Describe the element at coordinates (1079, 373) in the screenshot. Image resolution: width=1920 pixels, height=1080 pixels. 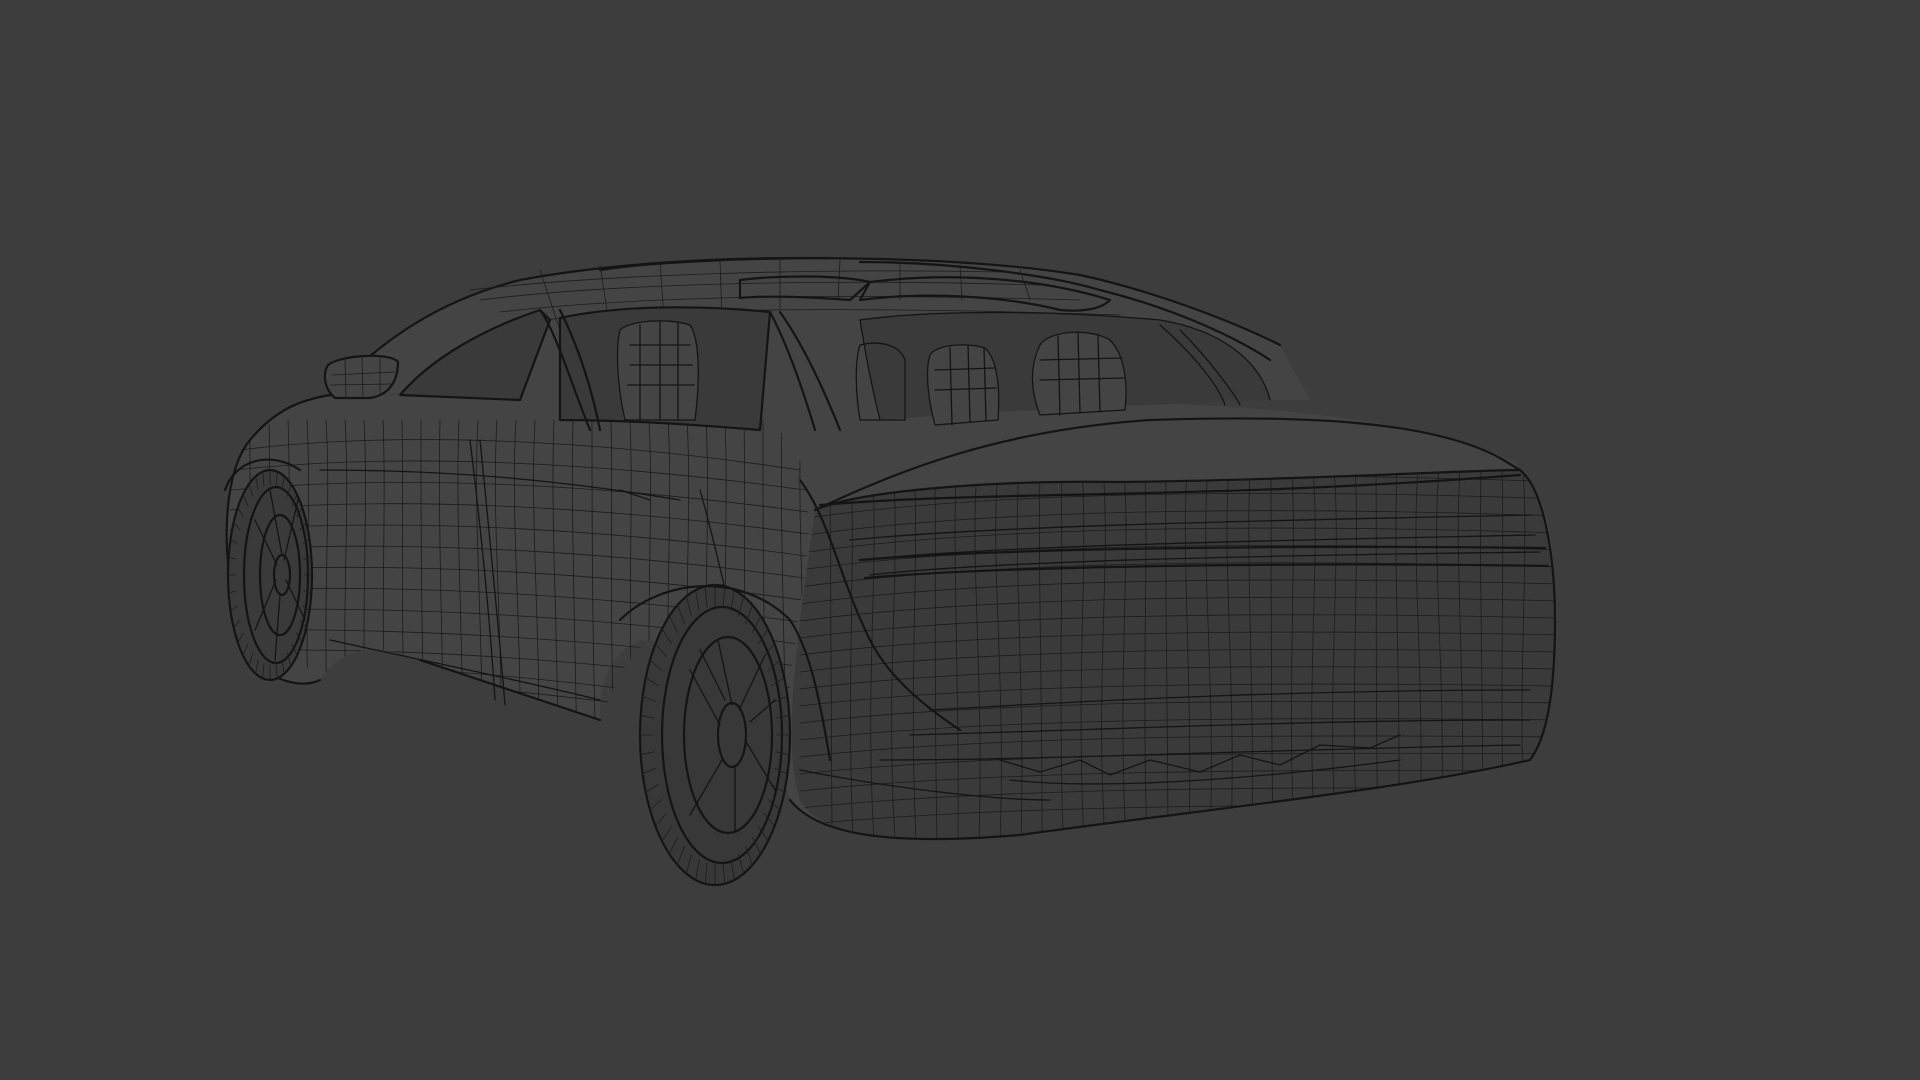
I see `rear-seat-right` at that location.